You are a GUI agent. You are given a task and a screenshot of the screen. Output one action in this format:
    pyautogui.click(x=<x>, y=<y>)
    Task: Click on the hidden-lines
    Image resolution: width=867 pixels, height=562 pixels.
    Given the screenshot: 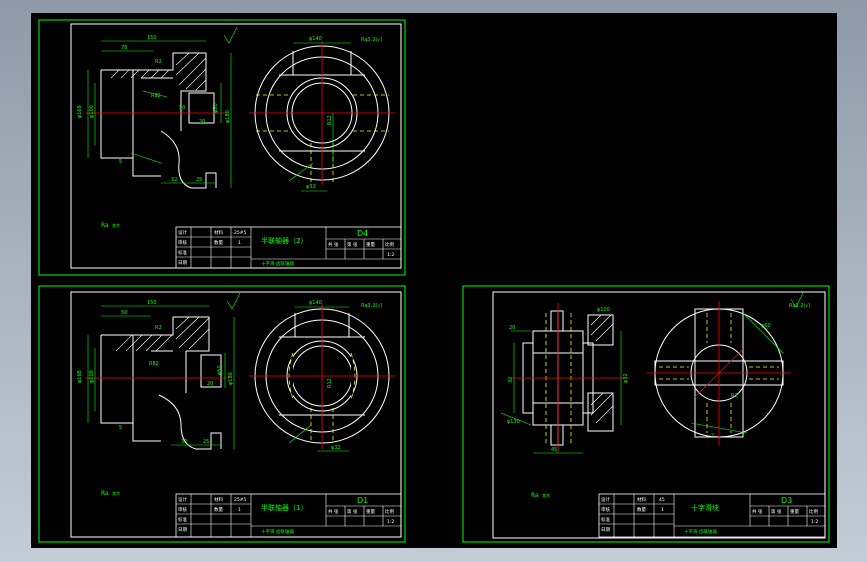 What is the action you would take?
    pyautogui.click(x=322, y=138)
    